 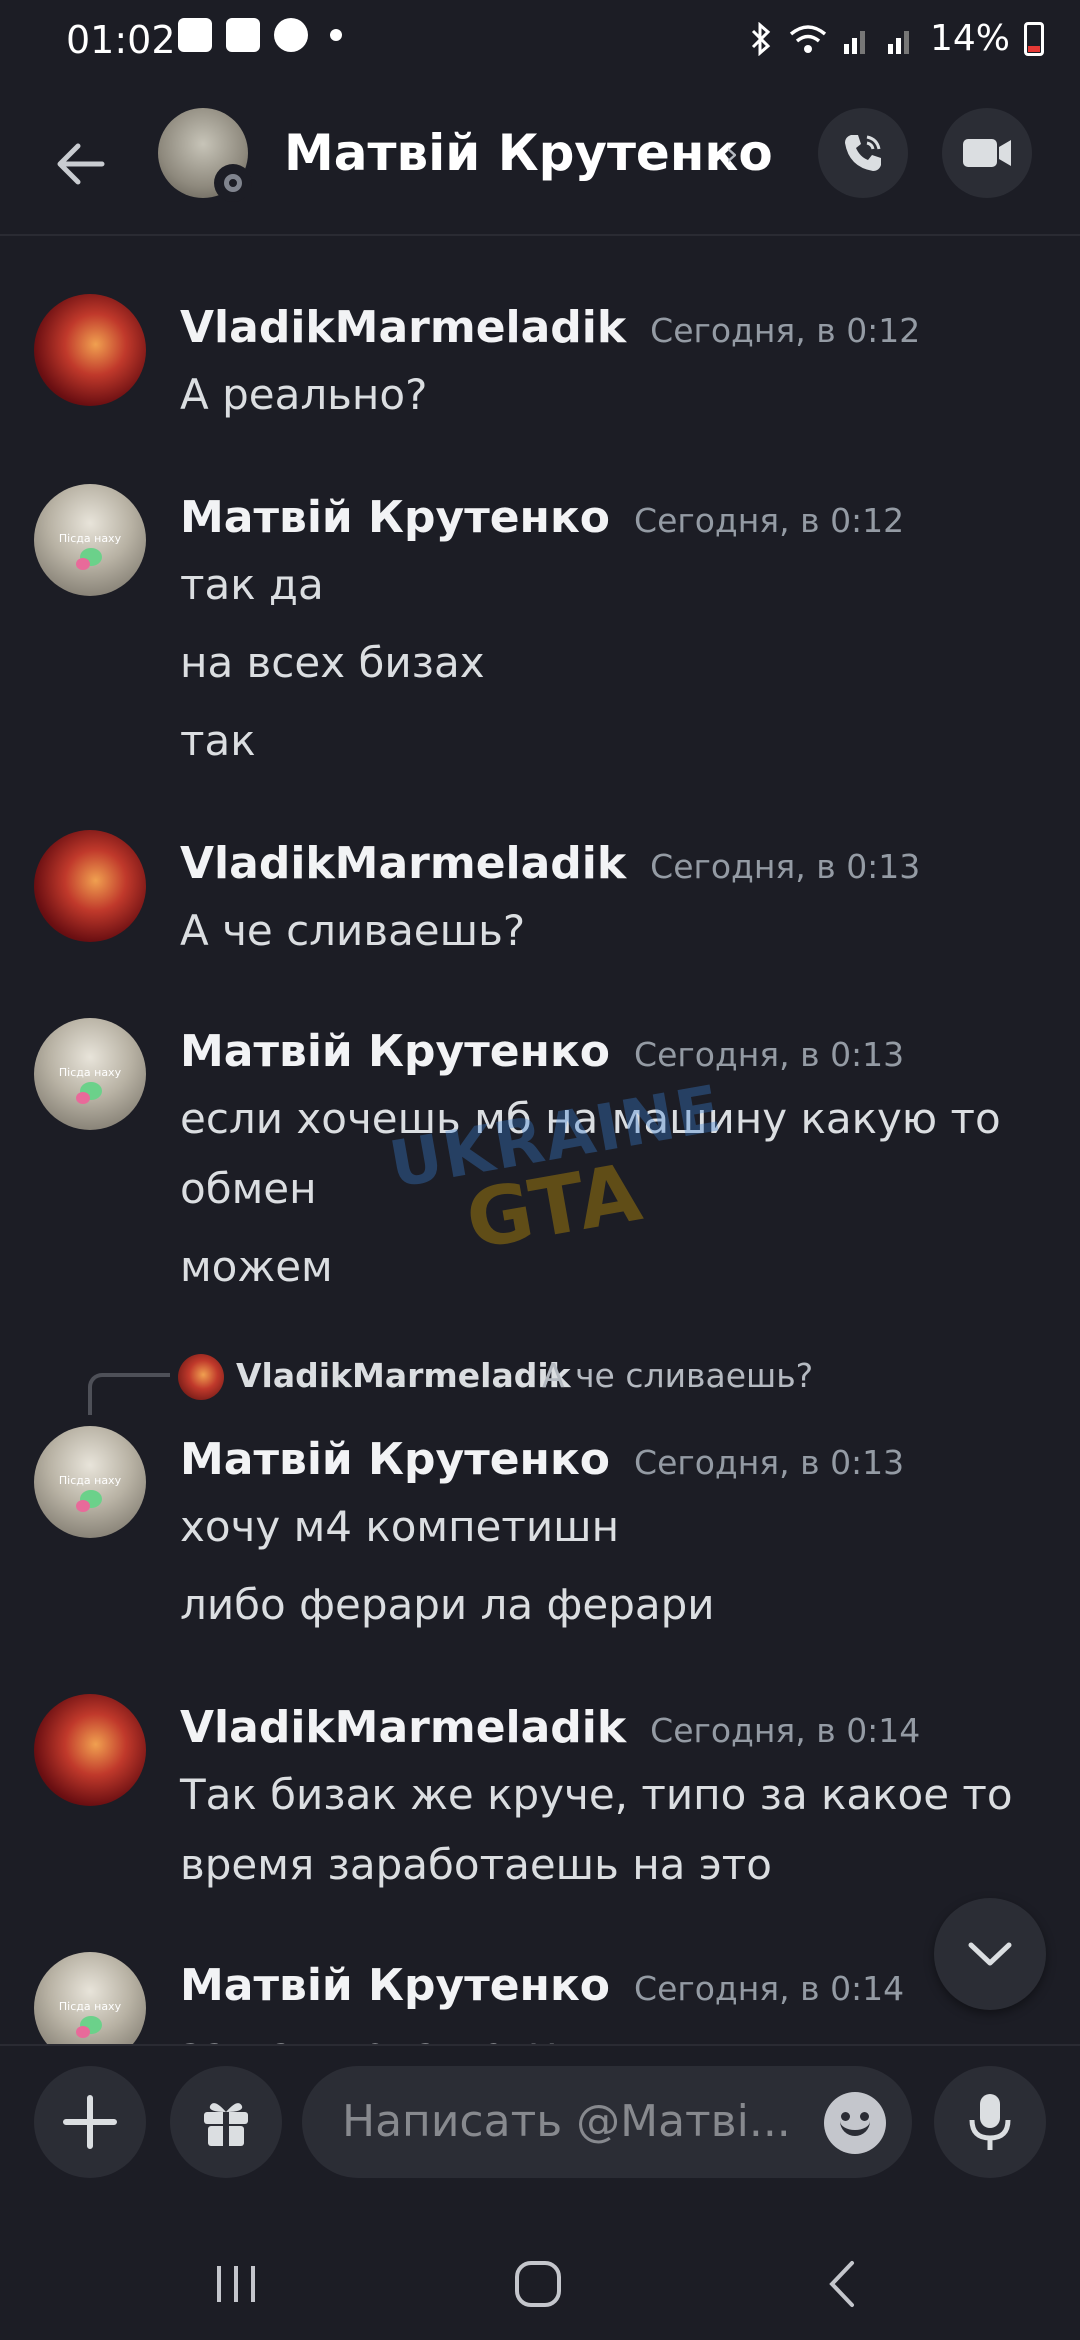 I want to click on microphone-icon, so click(x=990, y=2122).